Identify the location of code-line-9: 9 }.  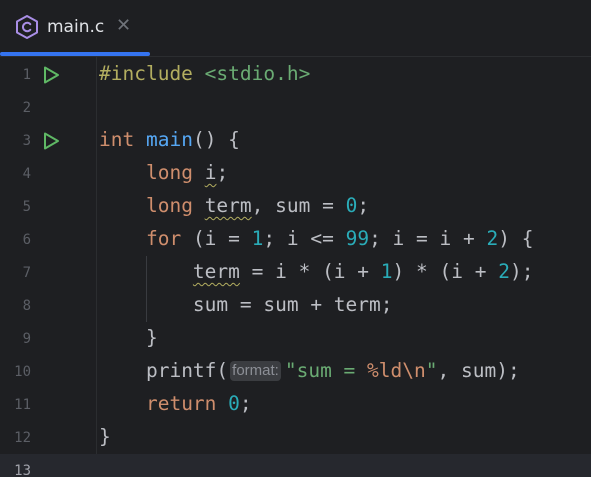
(295, 338).